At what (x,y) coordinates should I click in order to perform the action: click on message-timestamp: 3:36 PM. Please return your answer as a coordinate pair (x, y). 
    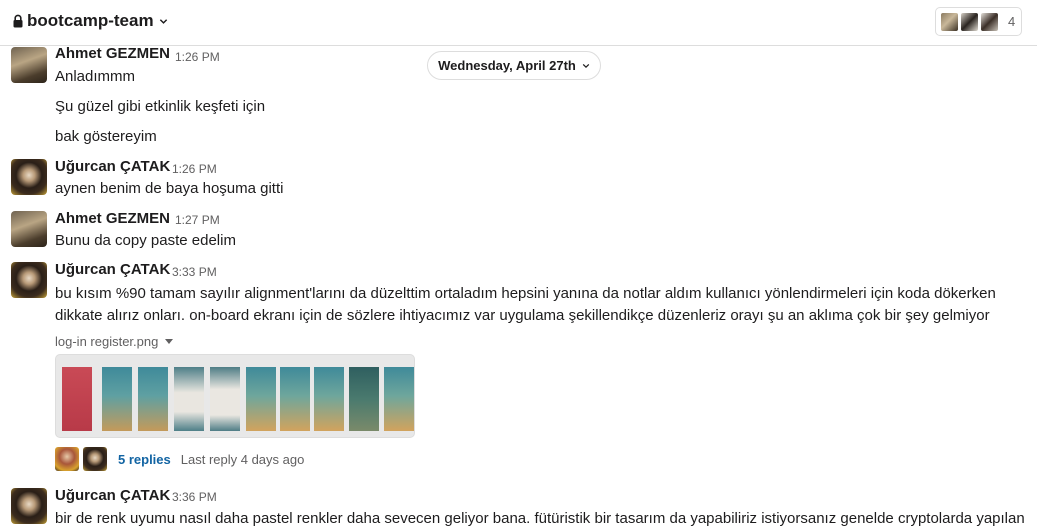
    Looking at the image, I should click on (194, 497).